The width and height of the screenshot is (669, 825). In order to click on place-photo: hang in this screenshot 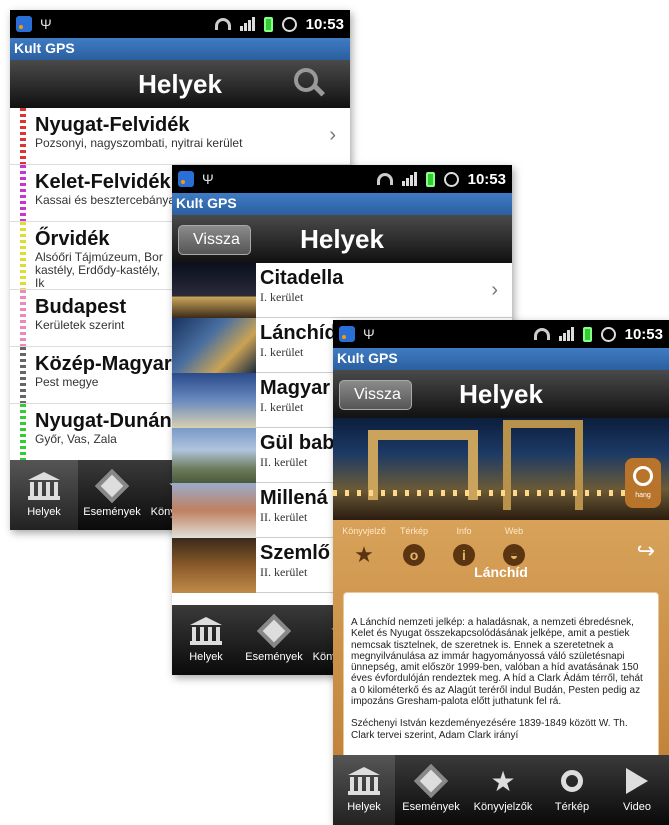, I will do `click(501, 469)`.